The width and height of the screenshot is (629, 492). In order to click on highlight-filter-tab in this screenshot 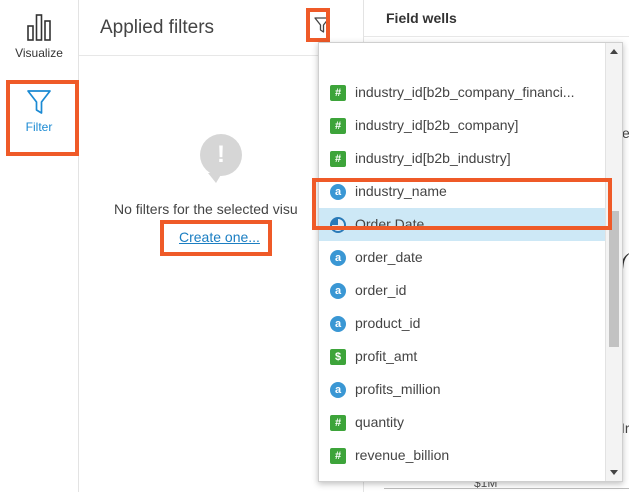, I will do `click(42, 118)`.